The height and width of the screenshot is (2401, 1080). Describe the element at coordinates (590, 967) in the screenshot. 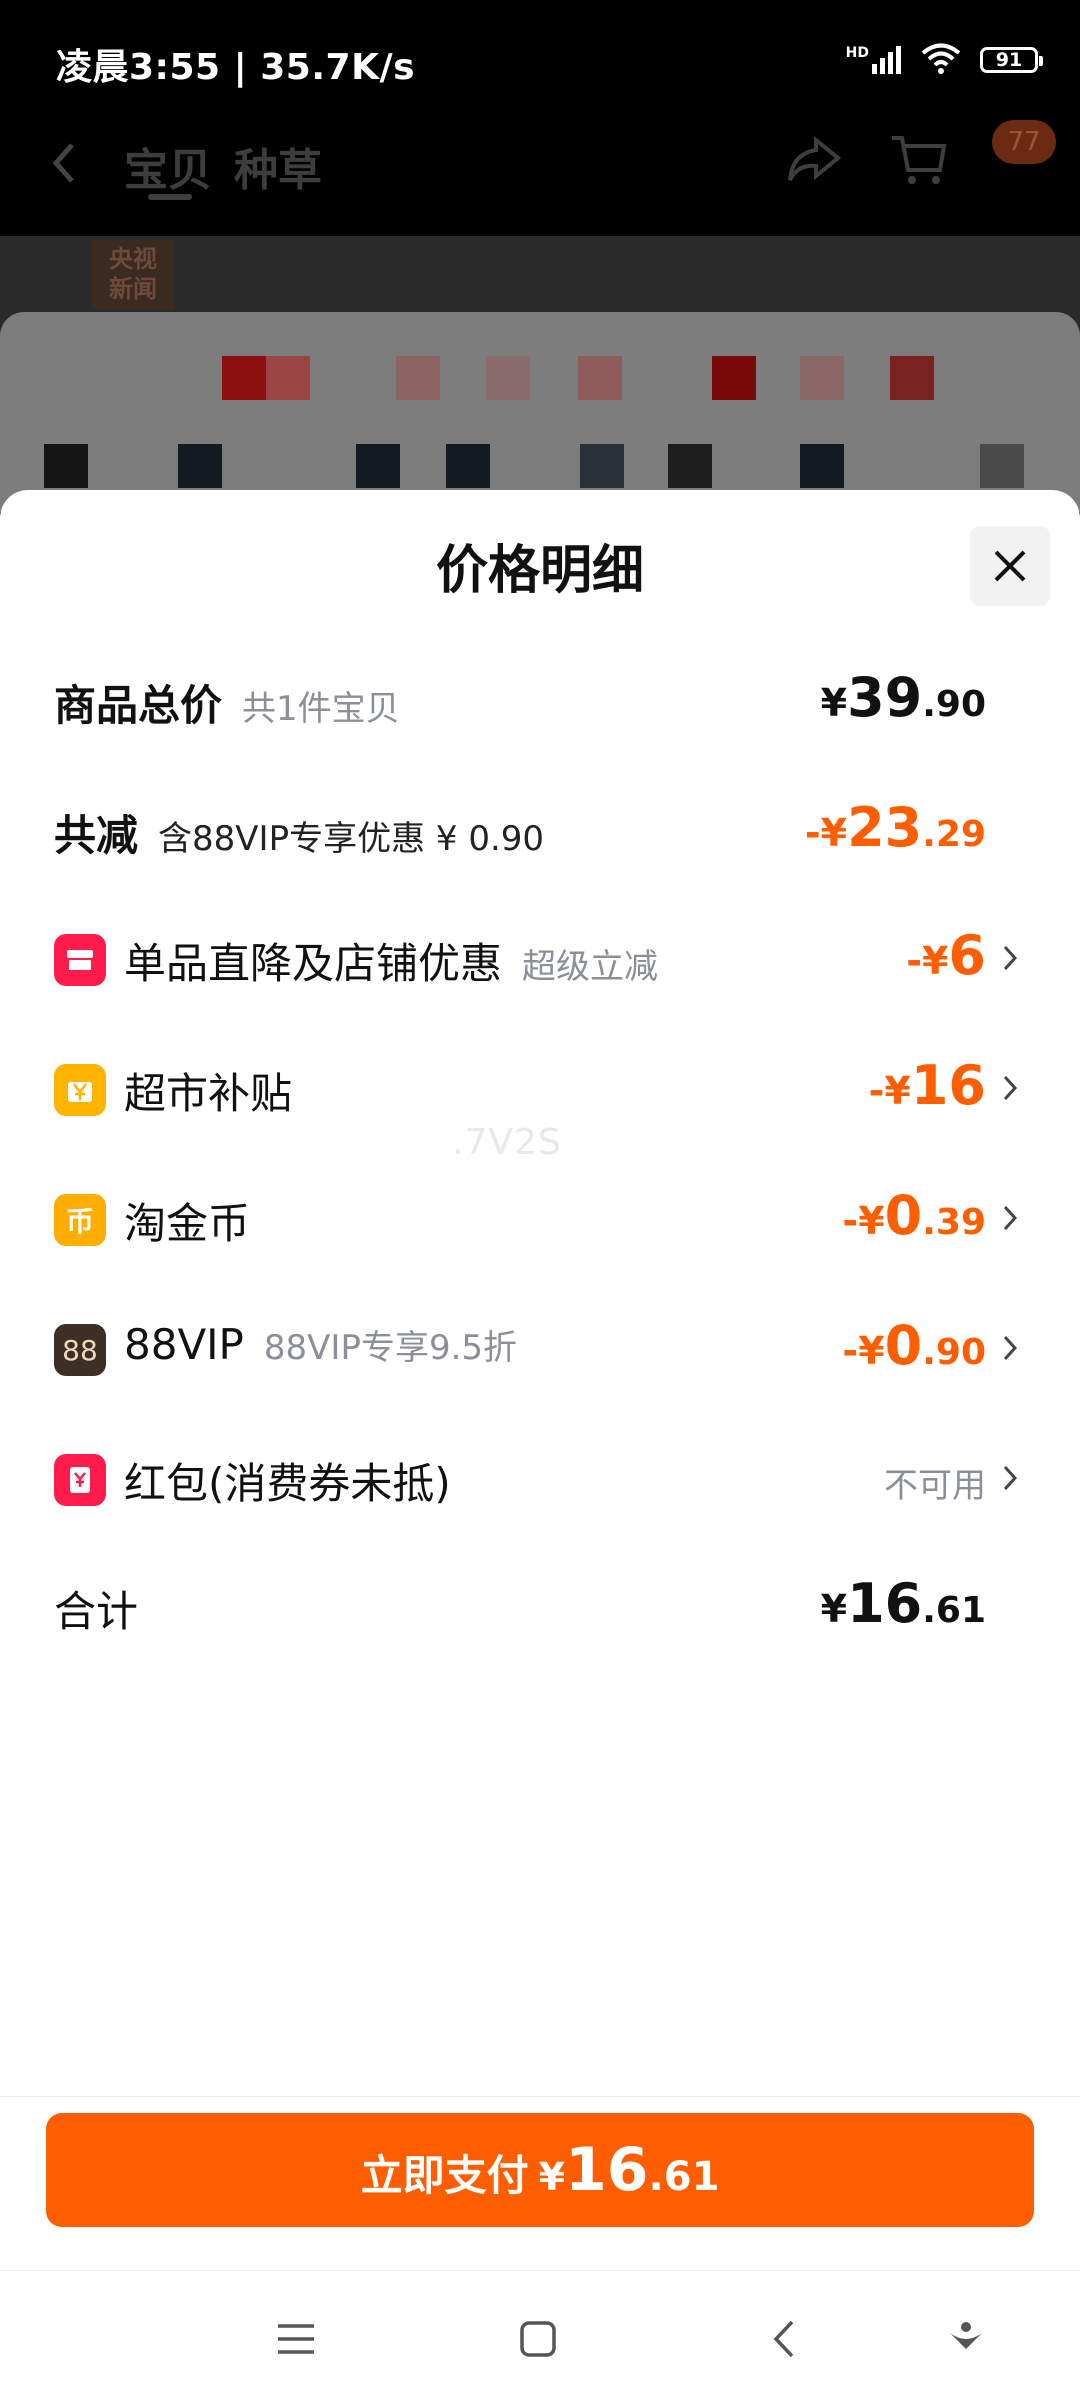

I see `item-discount-tag: 超级立减` at that location.